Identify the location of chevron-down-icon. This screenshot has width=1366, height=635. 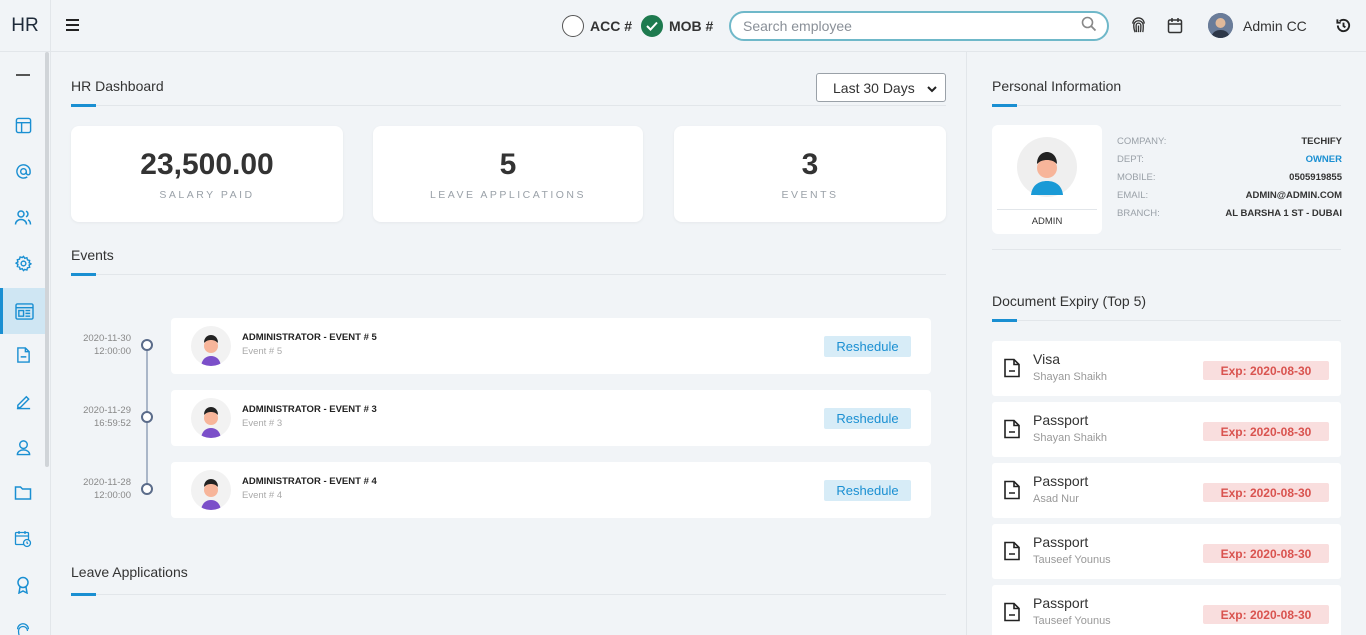
(932, 88).